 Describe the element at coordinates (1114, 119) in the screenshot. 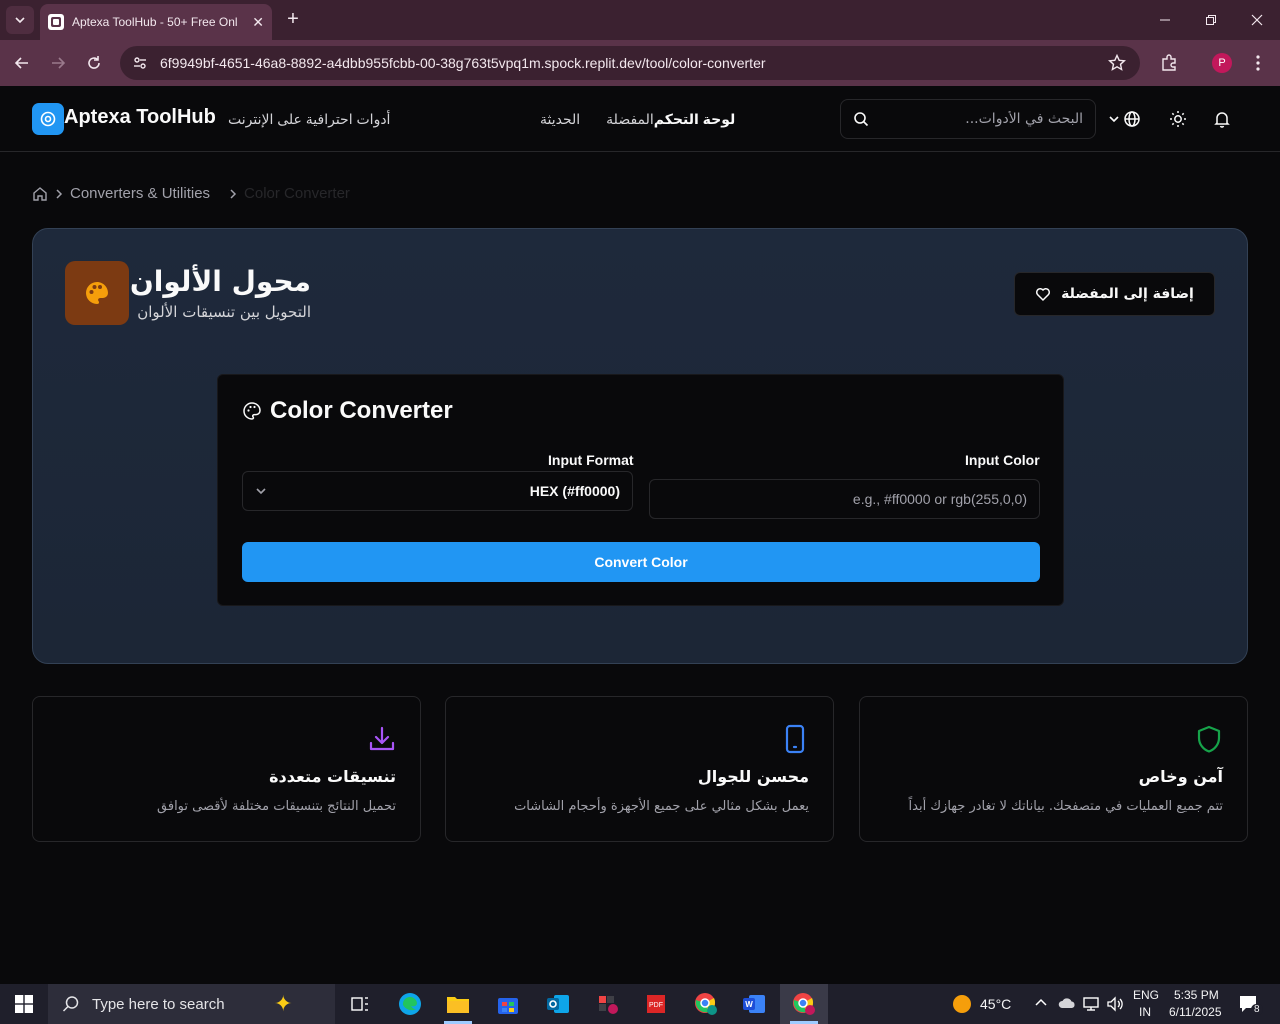

I see `language-dropdown-chevron-icon` at that location.